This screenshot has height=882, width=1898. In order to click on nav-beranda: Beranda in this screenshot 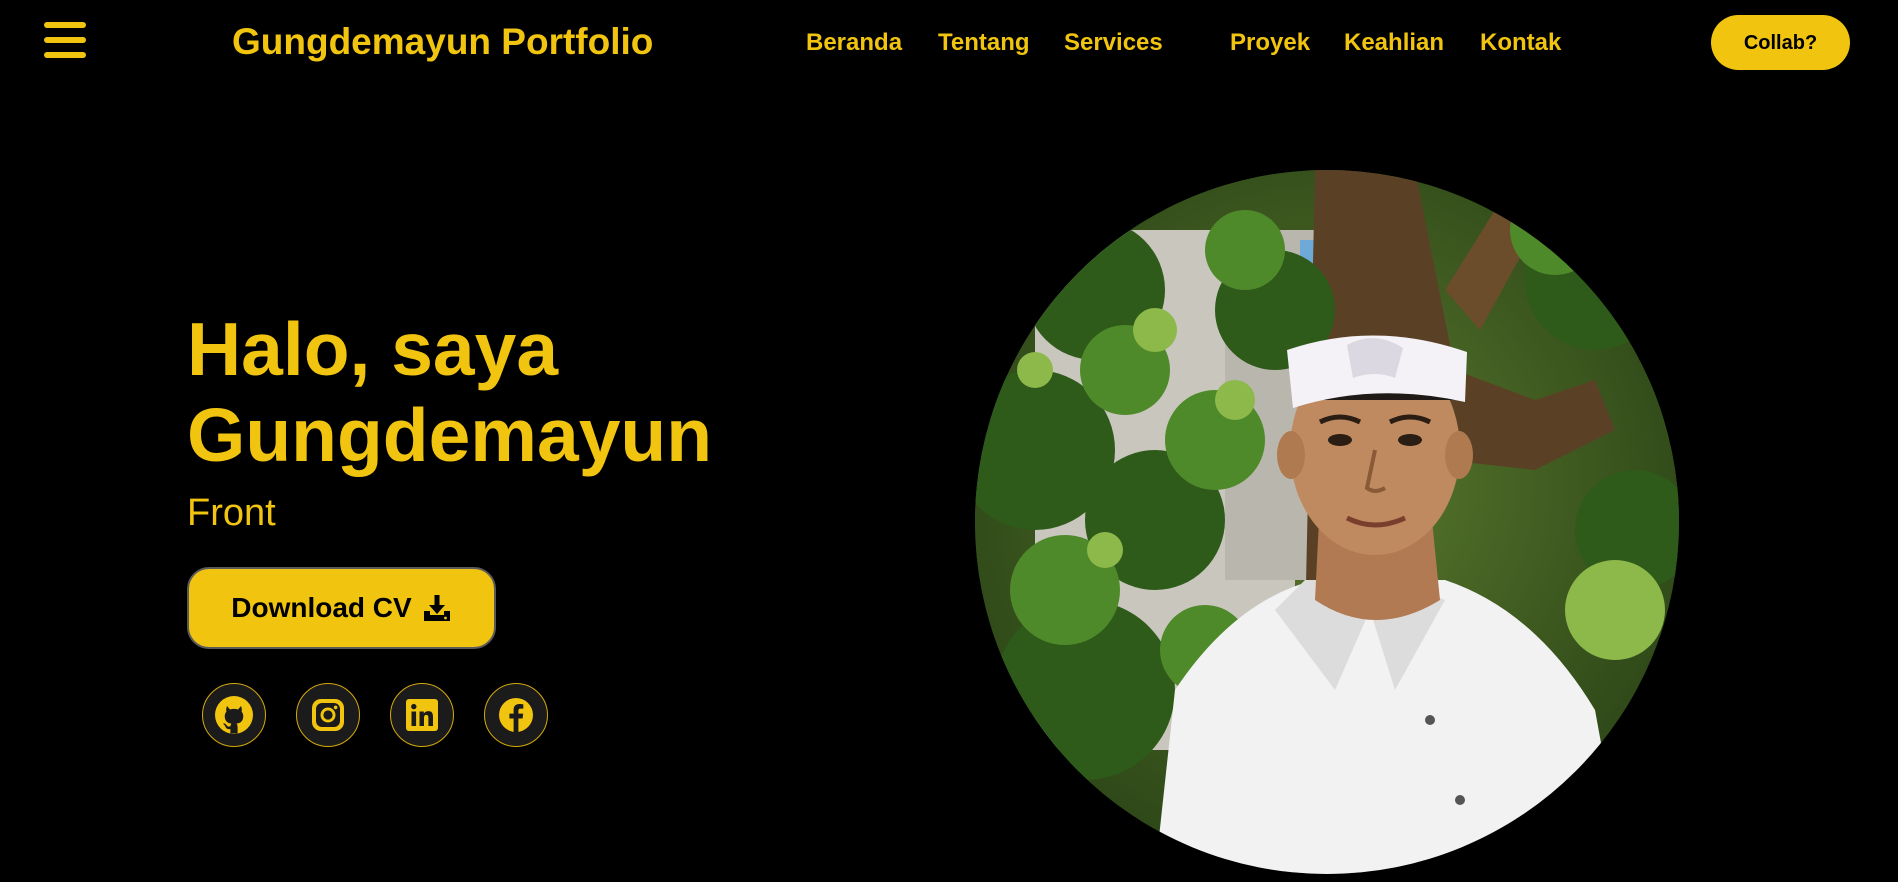, I will do `click(854, 43)`.